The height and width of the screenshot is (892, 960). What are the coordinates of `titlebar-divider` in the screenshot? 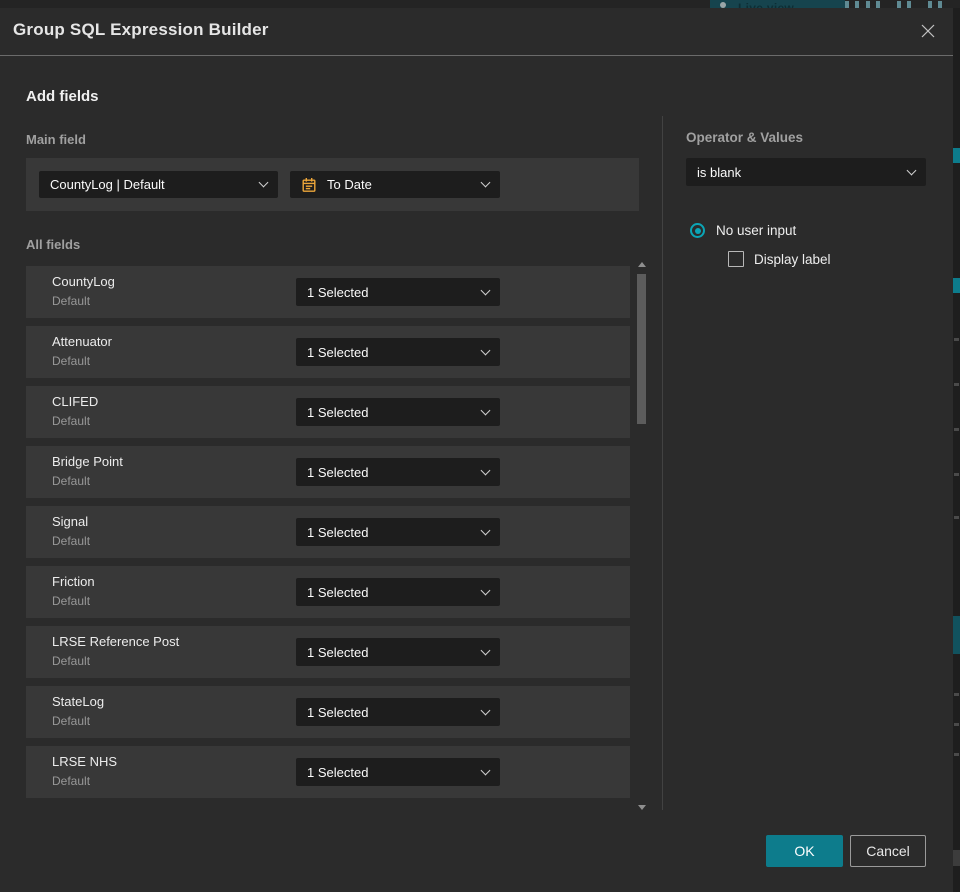 It's located at (476, 55).